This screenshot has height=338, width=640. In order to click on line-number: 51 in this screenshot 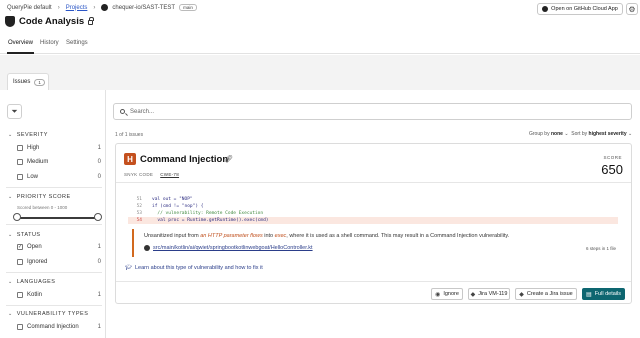, I will do `click(139, 199)`.